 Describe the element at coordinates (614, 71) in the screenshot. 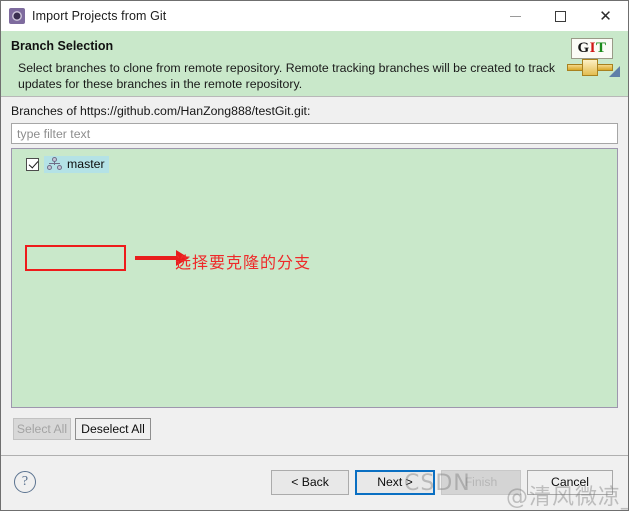

I see `git-logo-triangle` at that location.